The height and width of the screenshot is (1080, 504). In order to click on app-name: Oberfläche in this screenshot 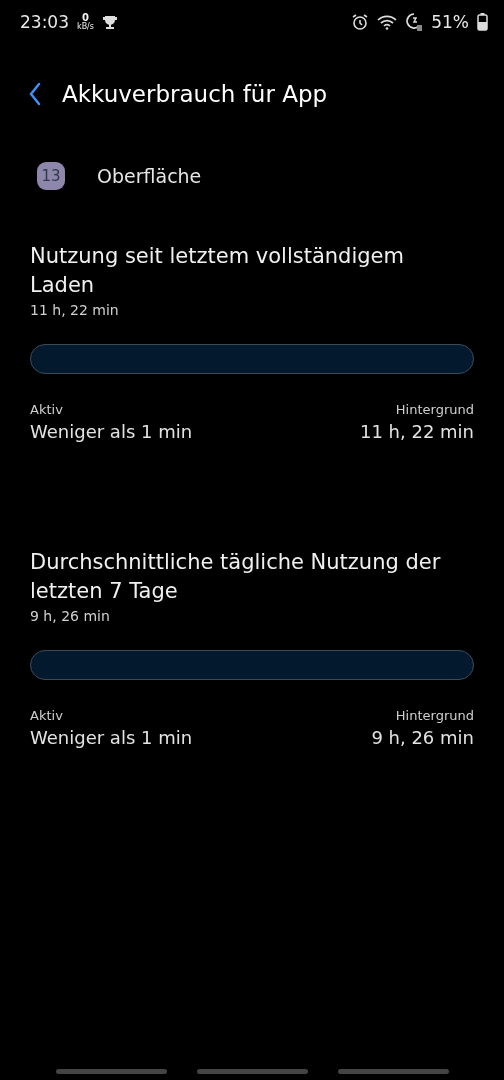, I will do `click(149, 176)`.